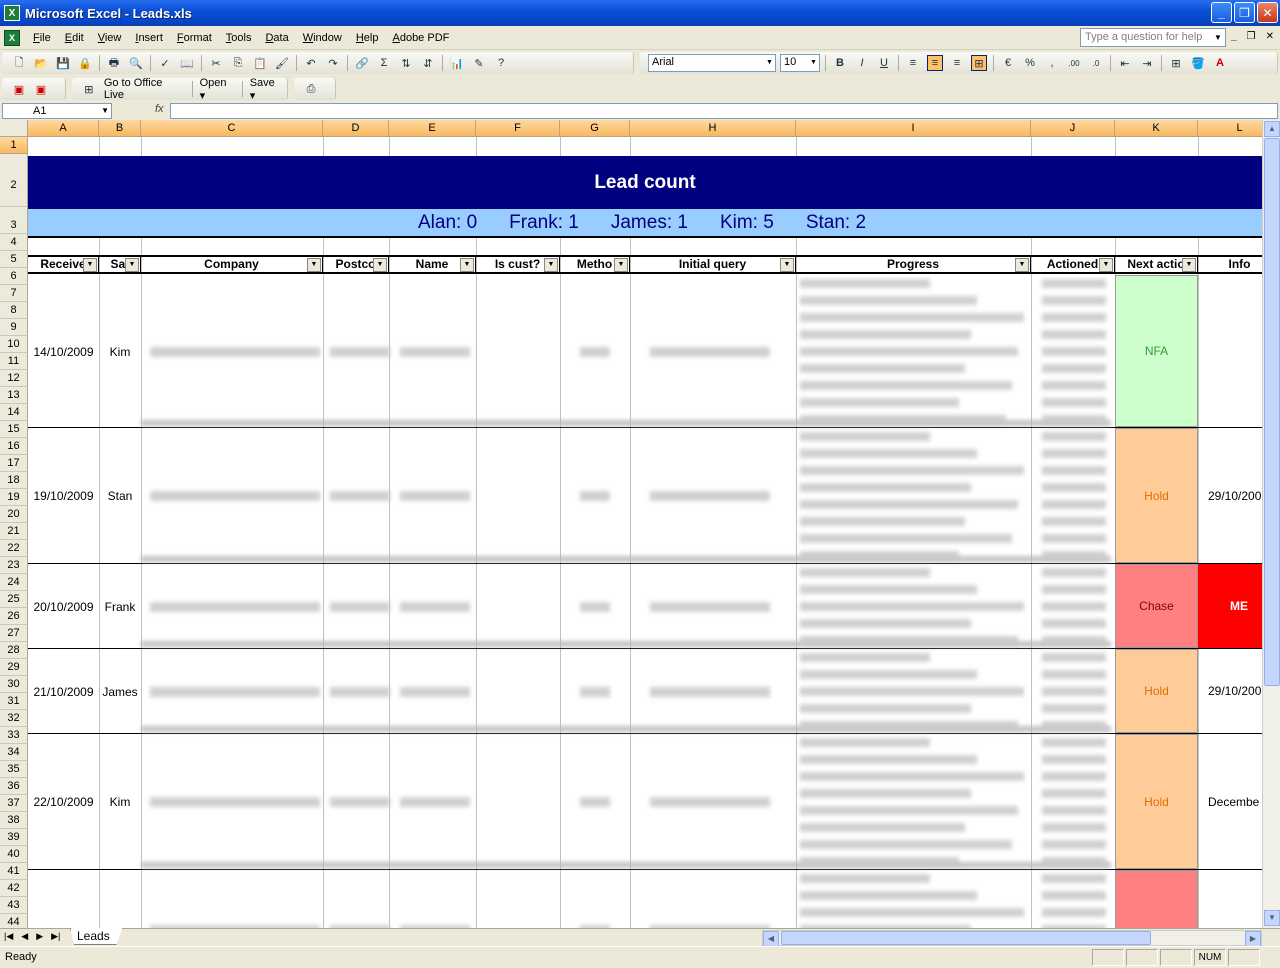  Describe the element at coordinates (1234, 36) in the screenshot. I see `doc-minimize-button: _` at that location.